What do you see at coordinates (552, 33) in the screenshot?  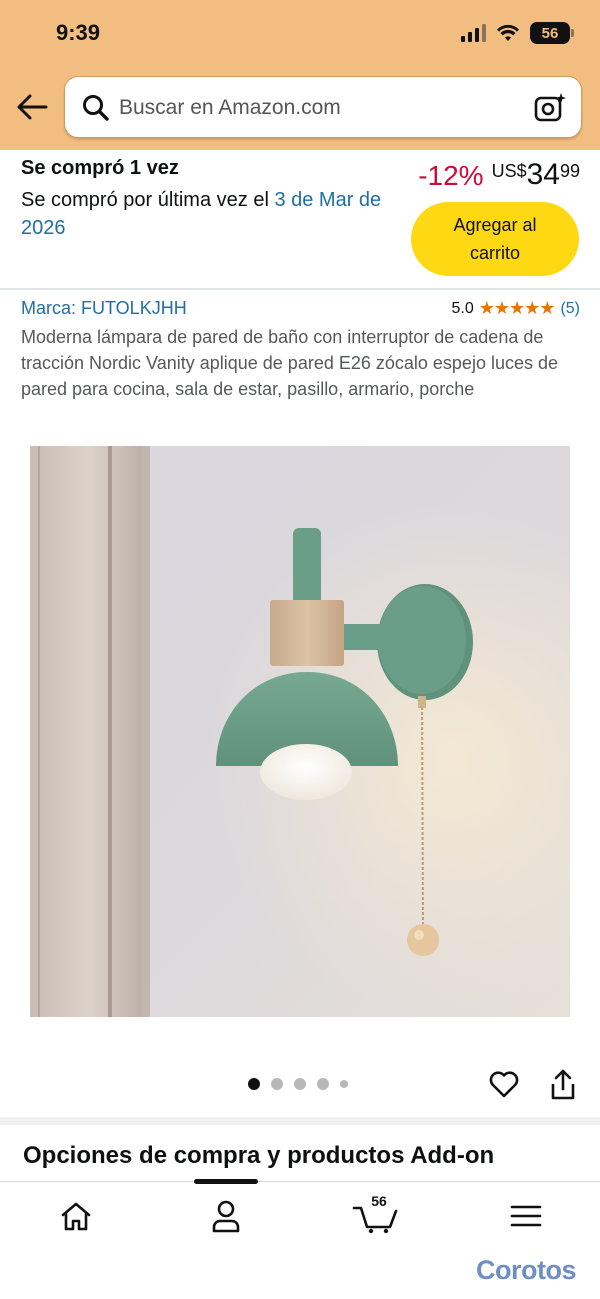 I see `battery-indicator: 56` at bounding box center [552, 33].